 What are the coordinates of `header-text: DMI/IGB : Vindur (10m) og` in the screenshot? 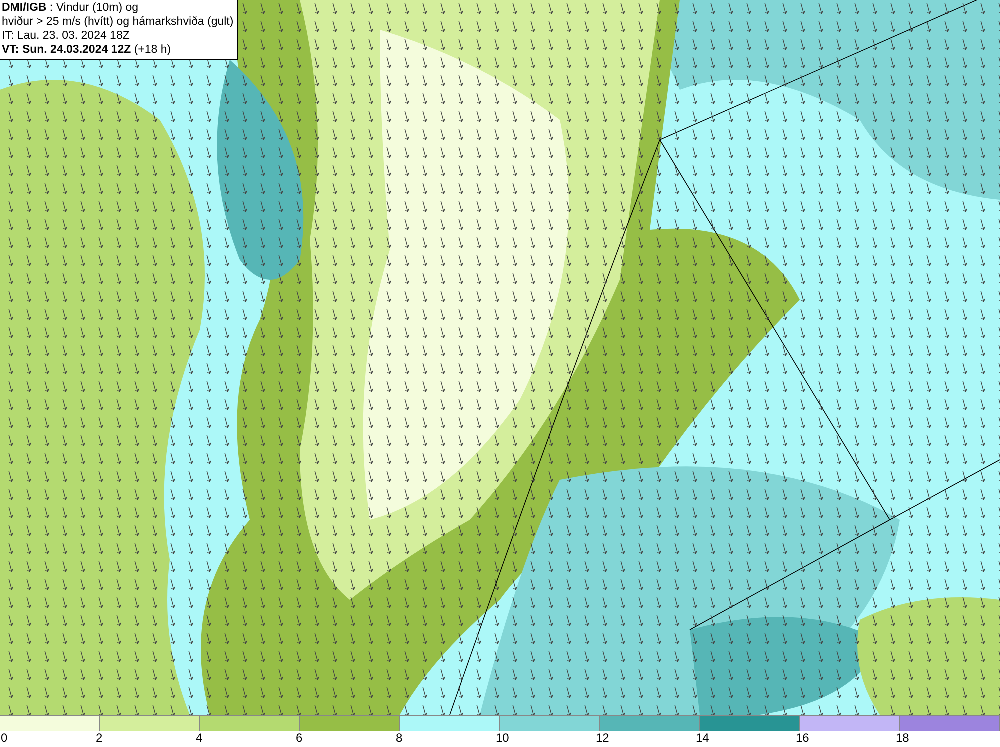 It's located at (71, 8).